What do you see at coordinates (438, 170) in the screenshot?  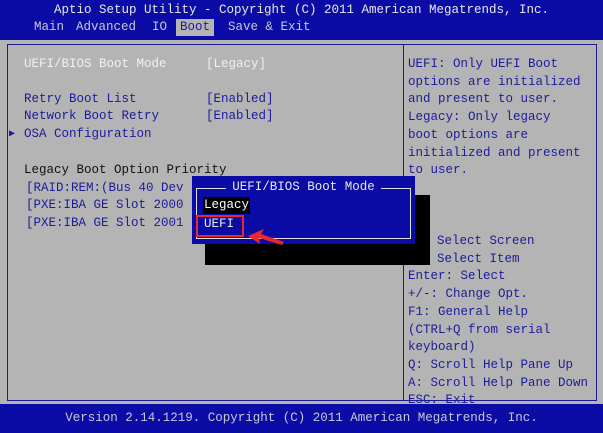 I see `help-line: to user.` at bounding box center [438, 170].